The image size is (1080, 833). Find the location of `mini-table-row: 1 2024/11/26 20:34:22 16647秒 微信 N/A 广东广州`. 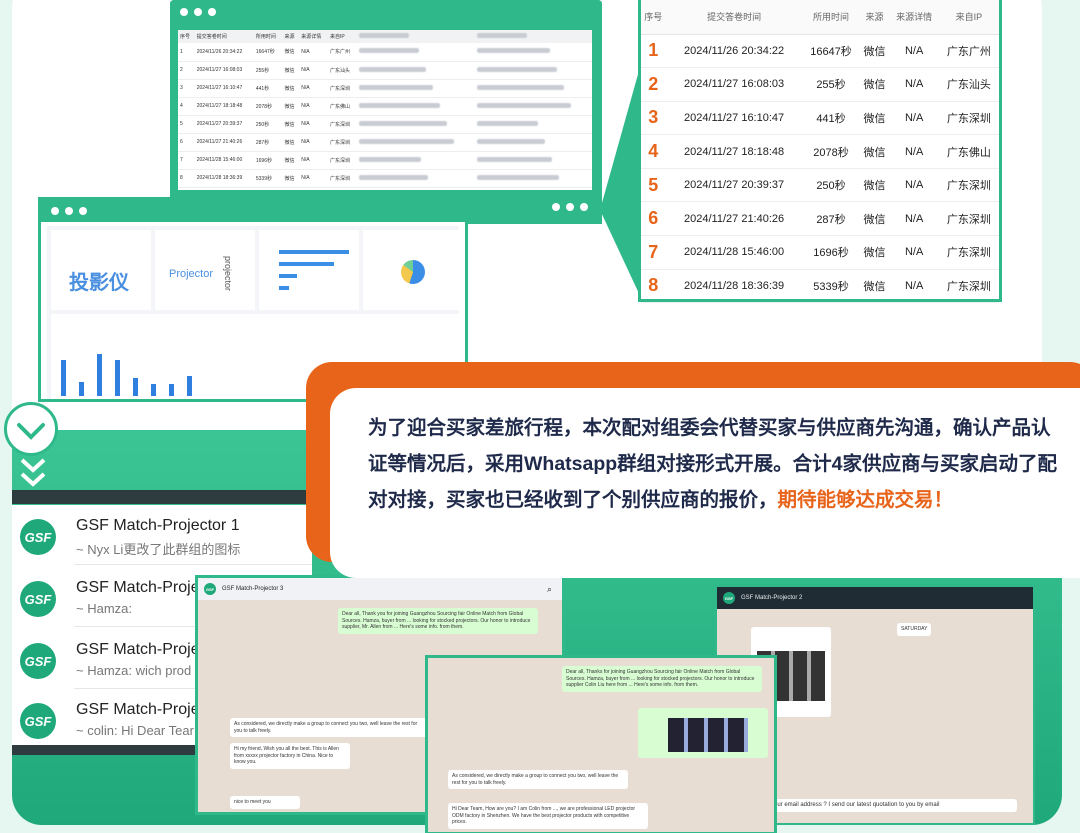

mini-table-row: 1 2024/11/26 20:34:22 16647秒 微信 N/A 广东广州 is located at coordinates (385, 52).